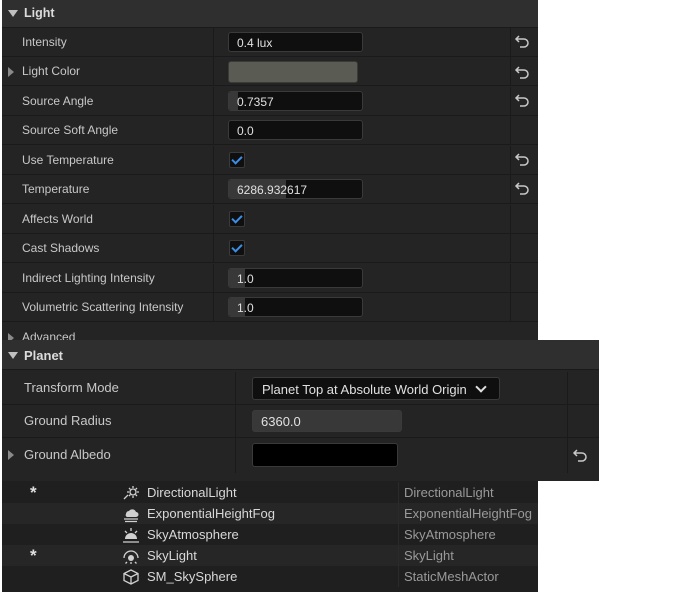 The image size is (681, 592). I want to click on ground-radius-input: 6360.0, so click(327, 421).